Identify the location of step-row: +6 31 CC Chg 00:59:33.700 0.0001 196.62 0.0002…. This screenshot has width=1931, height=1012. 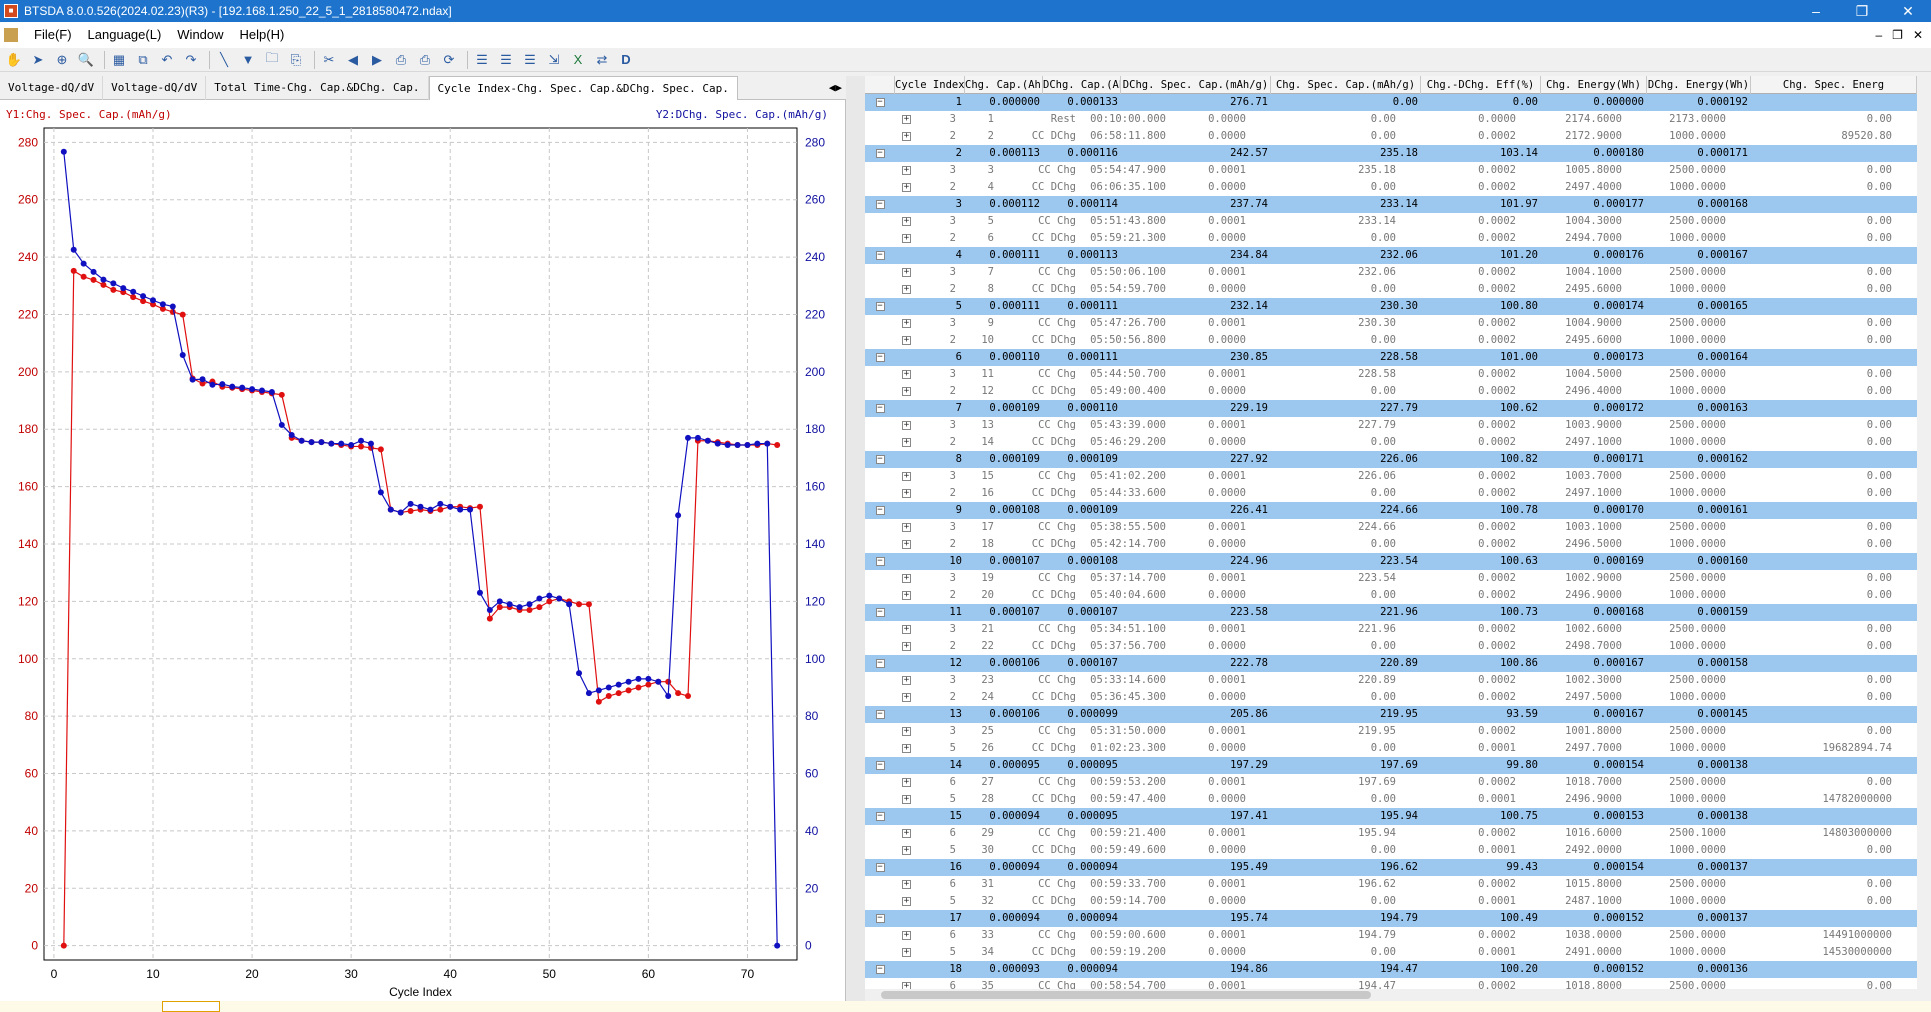
(1391, 884).